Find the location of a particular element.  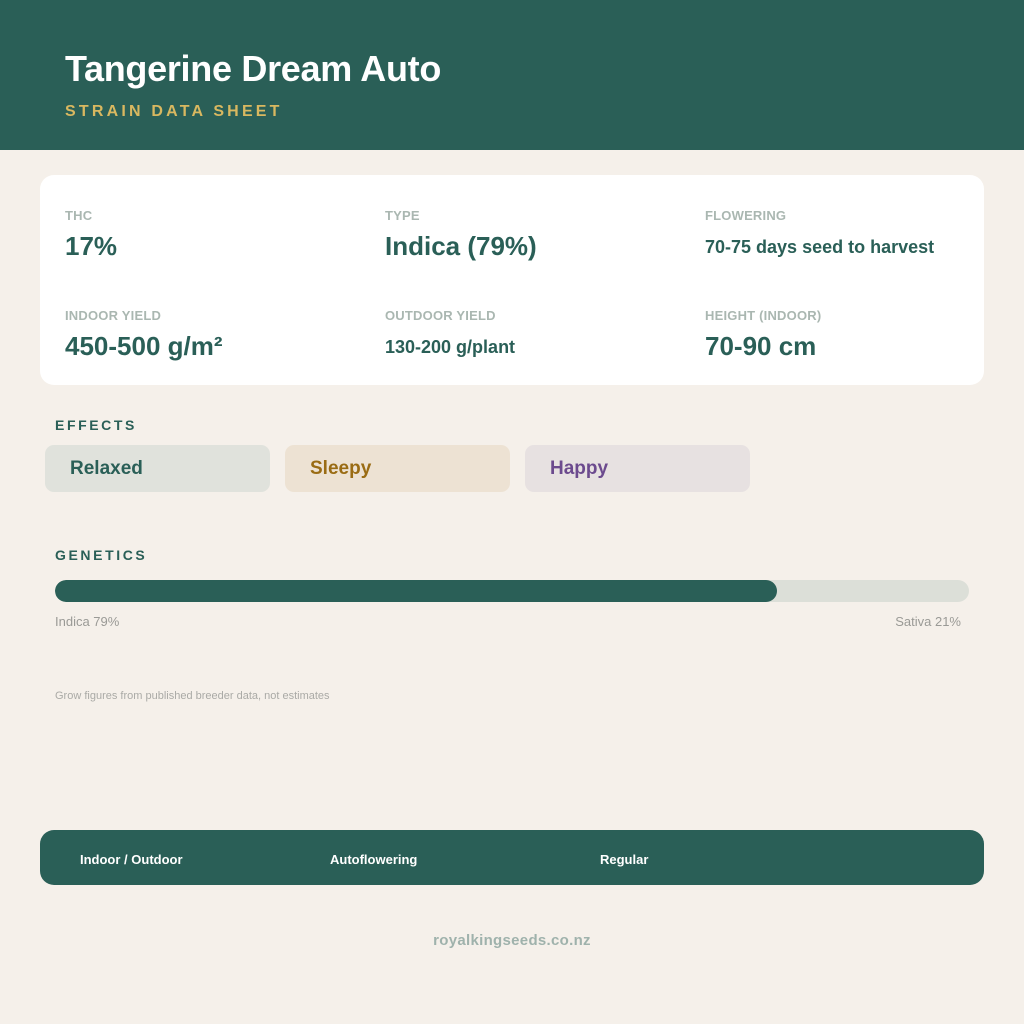

genetics-bar is located at coordinates (512, 591).